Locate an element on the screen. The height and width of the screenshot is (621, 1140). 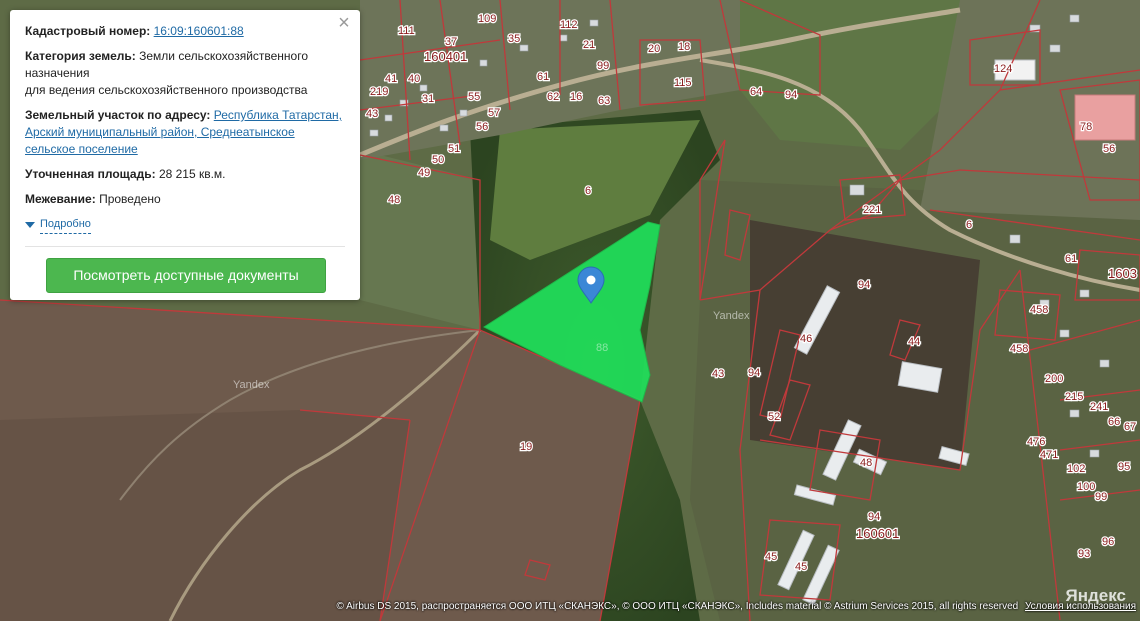
parcel-label: 93 is located at coordinates (1084, 554).